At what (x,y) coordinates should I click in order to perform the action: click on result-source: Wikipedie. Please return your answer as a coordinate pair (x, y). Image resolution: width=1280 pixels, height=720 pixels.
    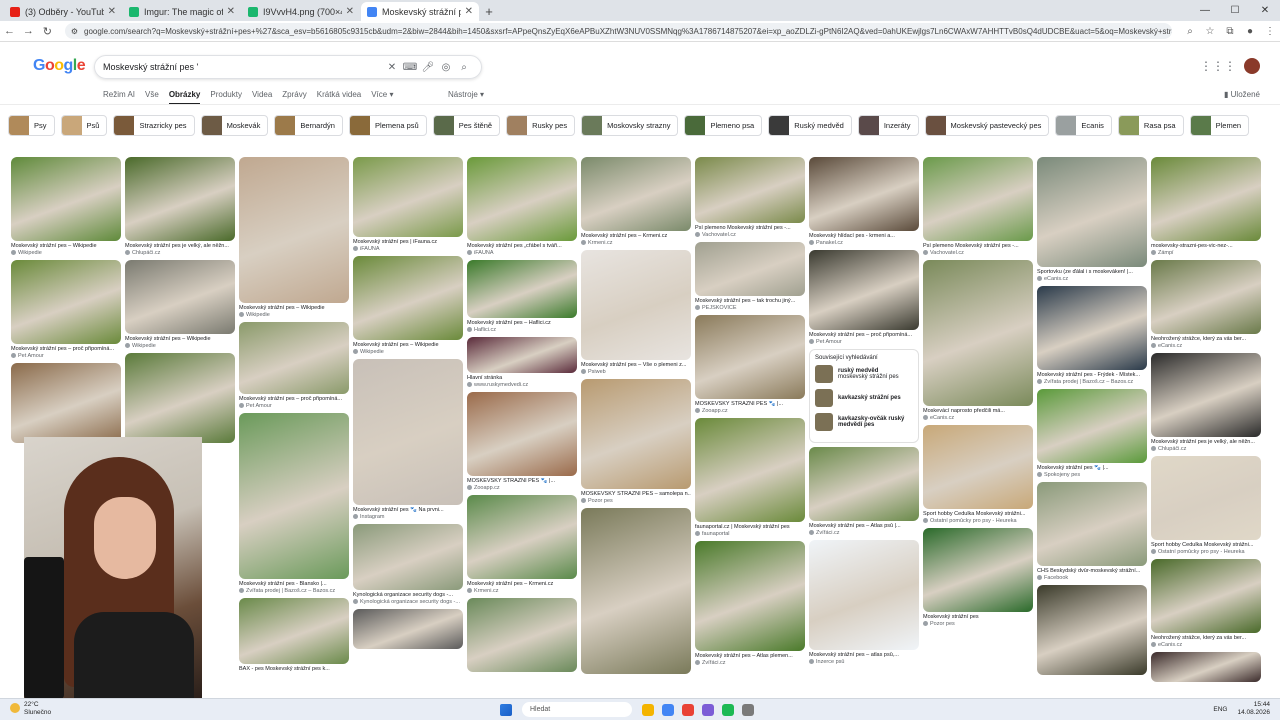
    Looking at the image, I should click on (408, 352).